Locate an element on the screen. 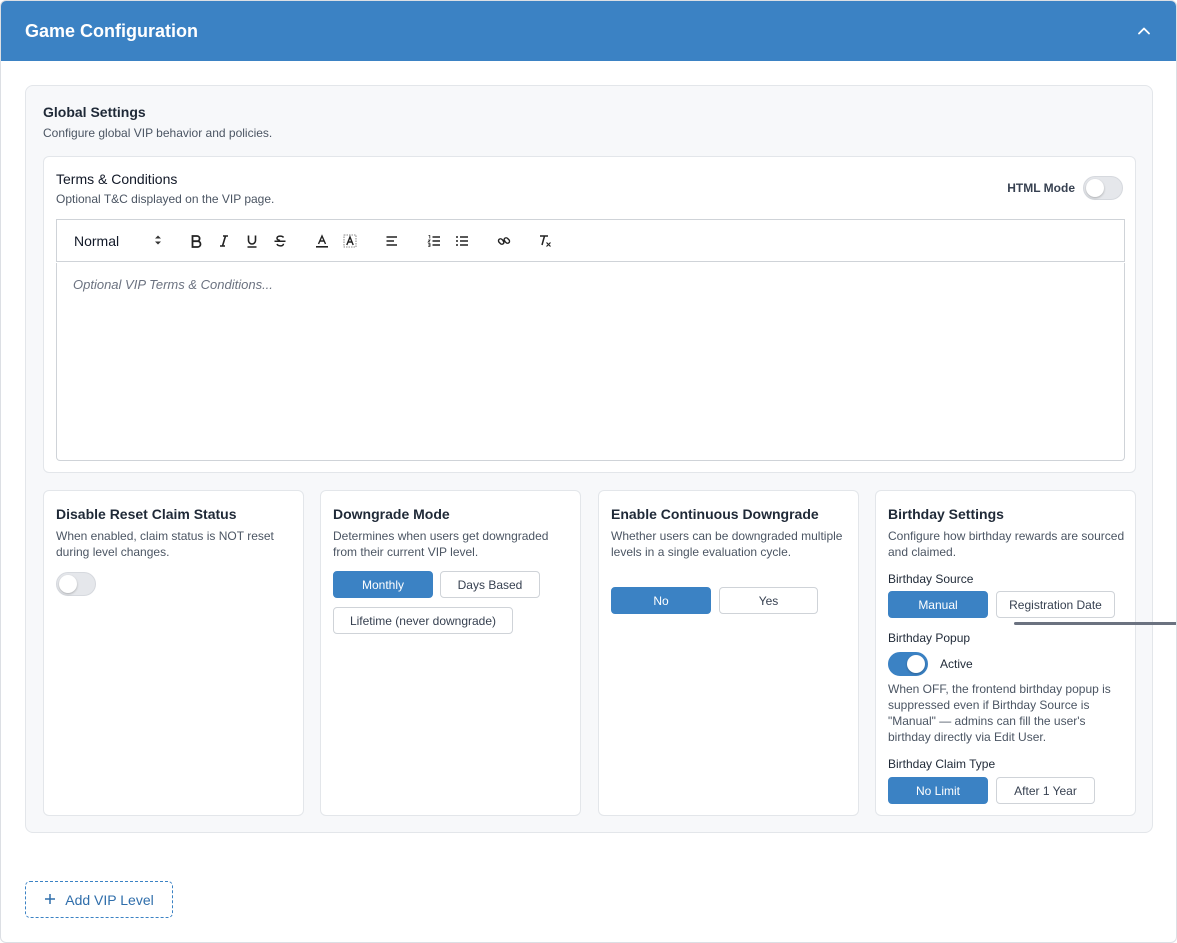 This screenshot has width=1177, height=943. bullet-list-icon is located at coordinates (462, 241).